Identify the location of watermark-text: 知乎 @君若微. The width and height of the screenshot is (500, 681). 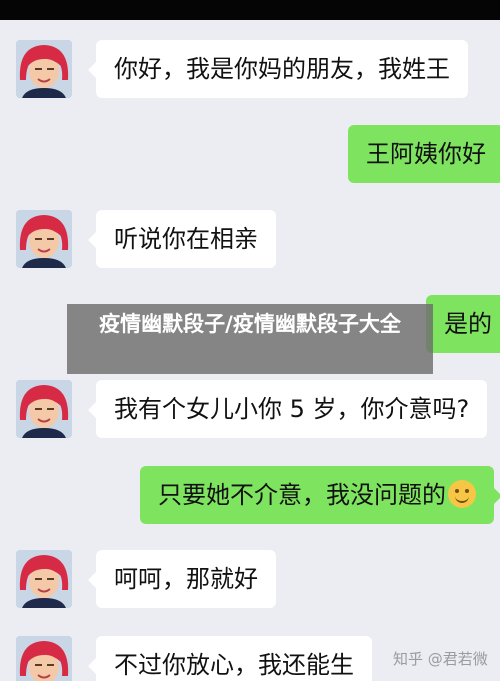
(440, 659).